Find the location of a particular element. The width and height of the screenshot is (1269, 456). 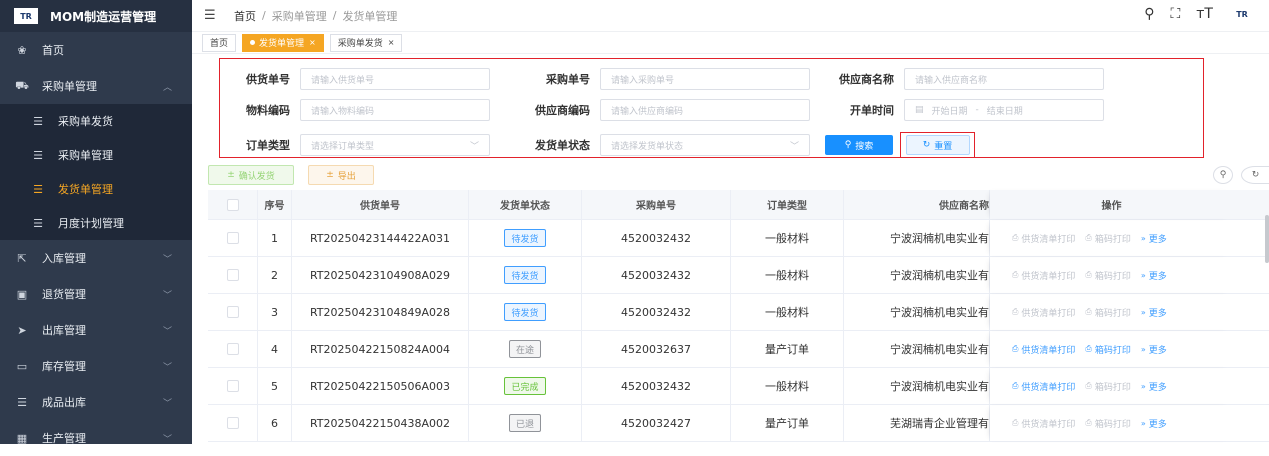

supplier-name-input: 请输入供应商名称 is located at coordinates (1004, 79).